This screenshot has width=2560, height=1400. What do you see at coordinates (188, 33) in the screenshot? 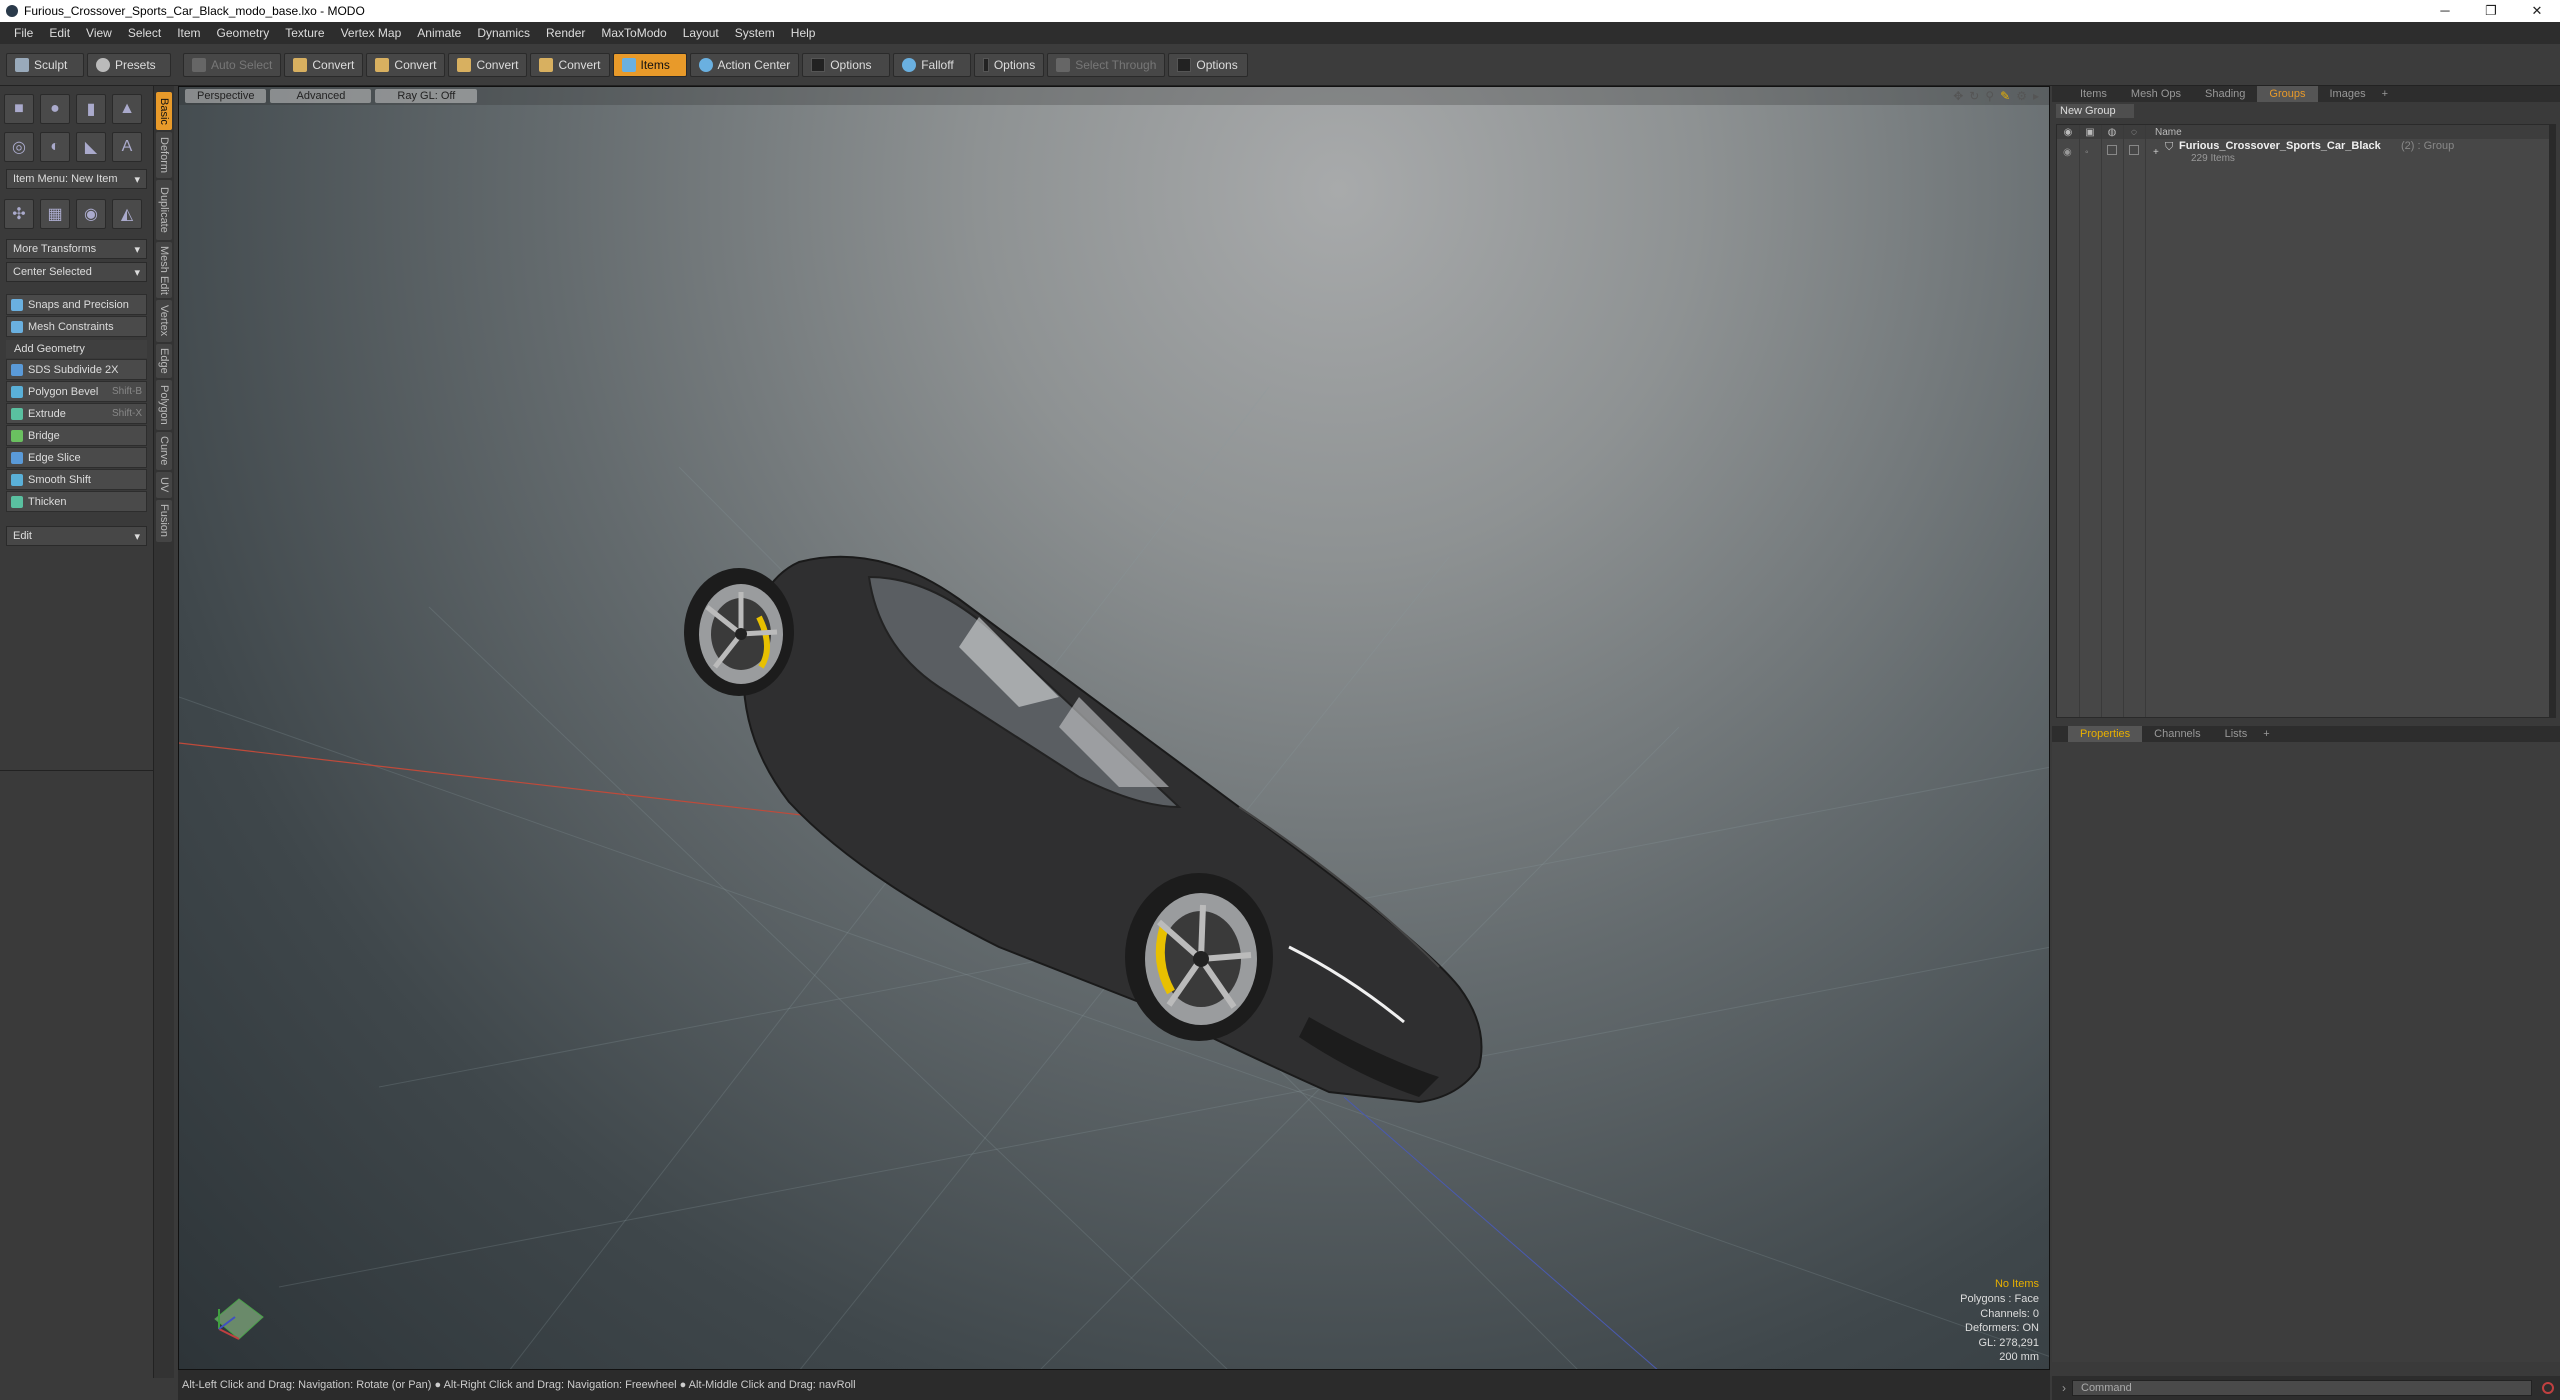
I see `menu-item: Item` at bounding box center [188, 33].